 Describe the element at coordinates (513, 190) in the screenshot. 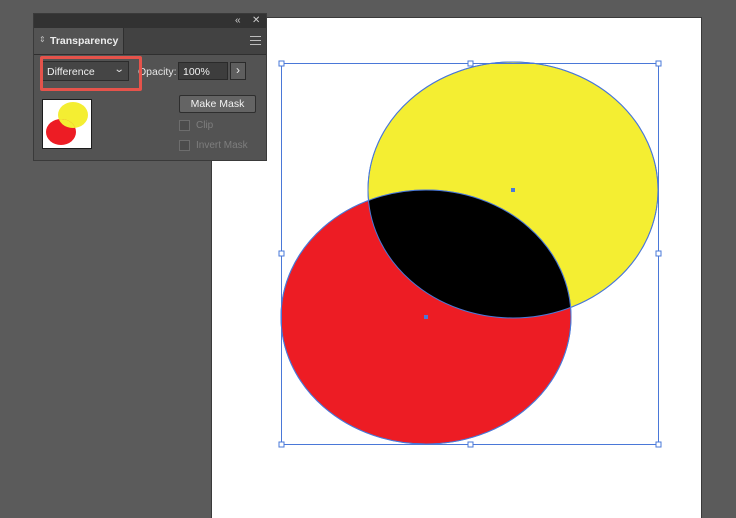

I see `yellow-center-point` at that location.